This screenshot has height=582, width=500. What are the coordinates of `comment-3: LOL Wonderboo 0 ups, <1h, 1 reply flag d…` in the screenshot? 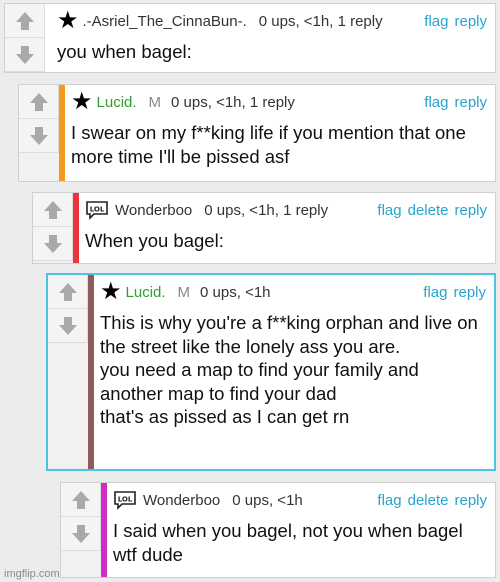 It's located at (264, 228).